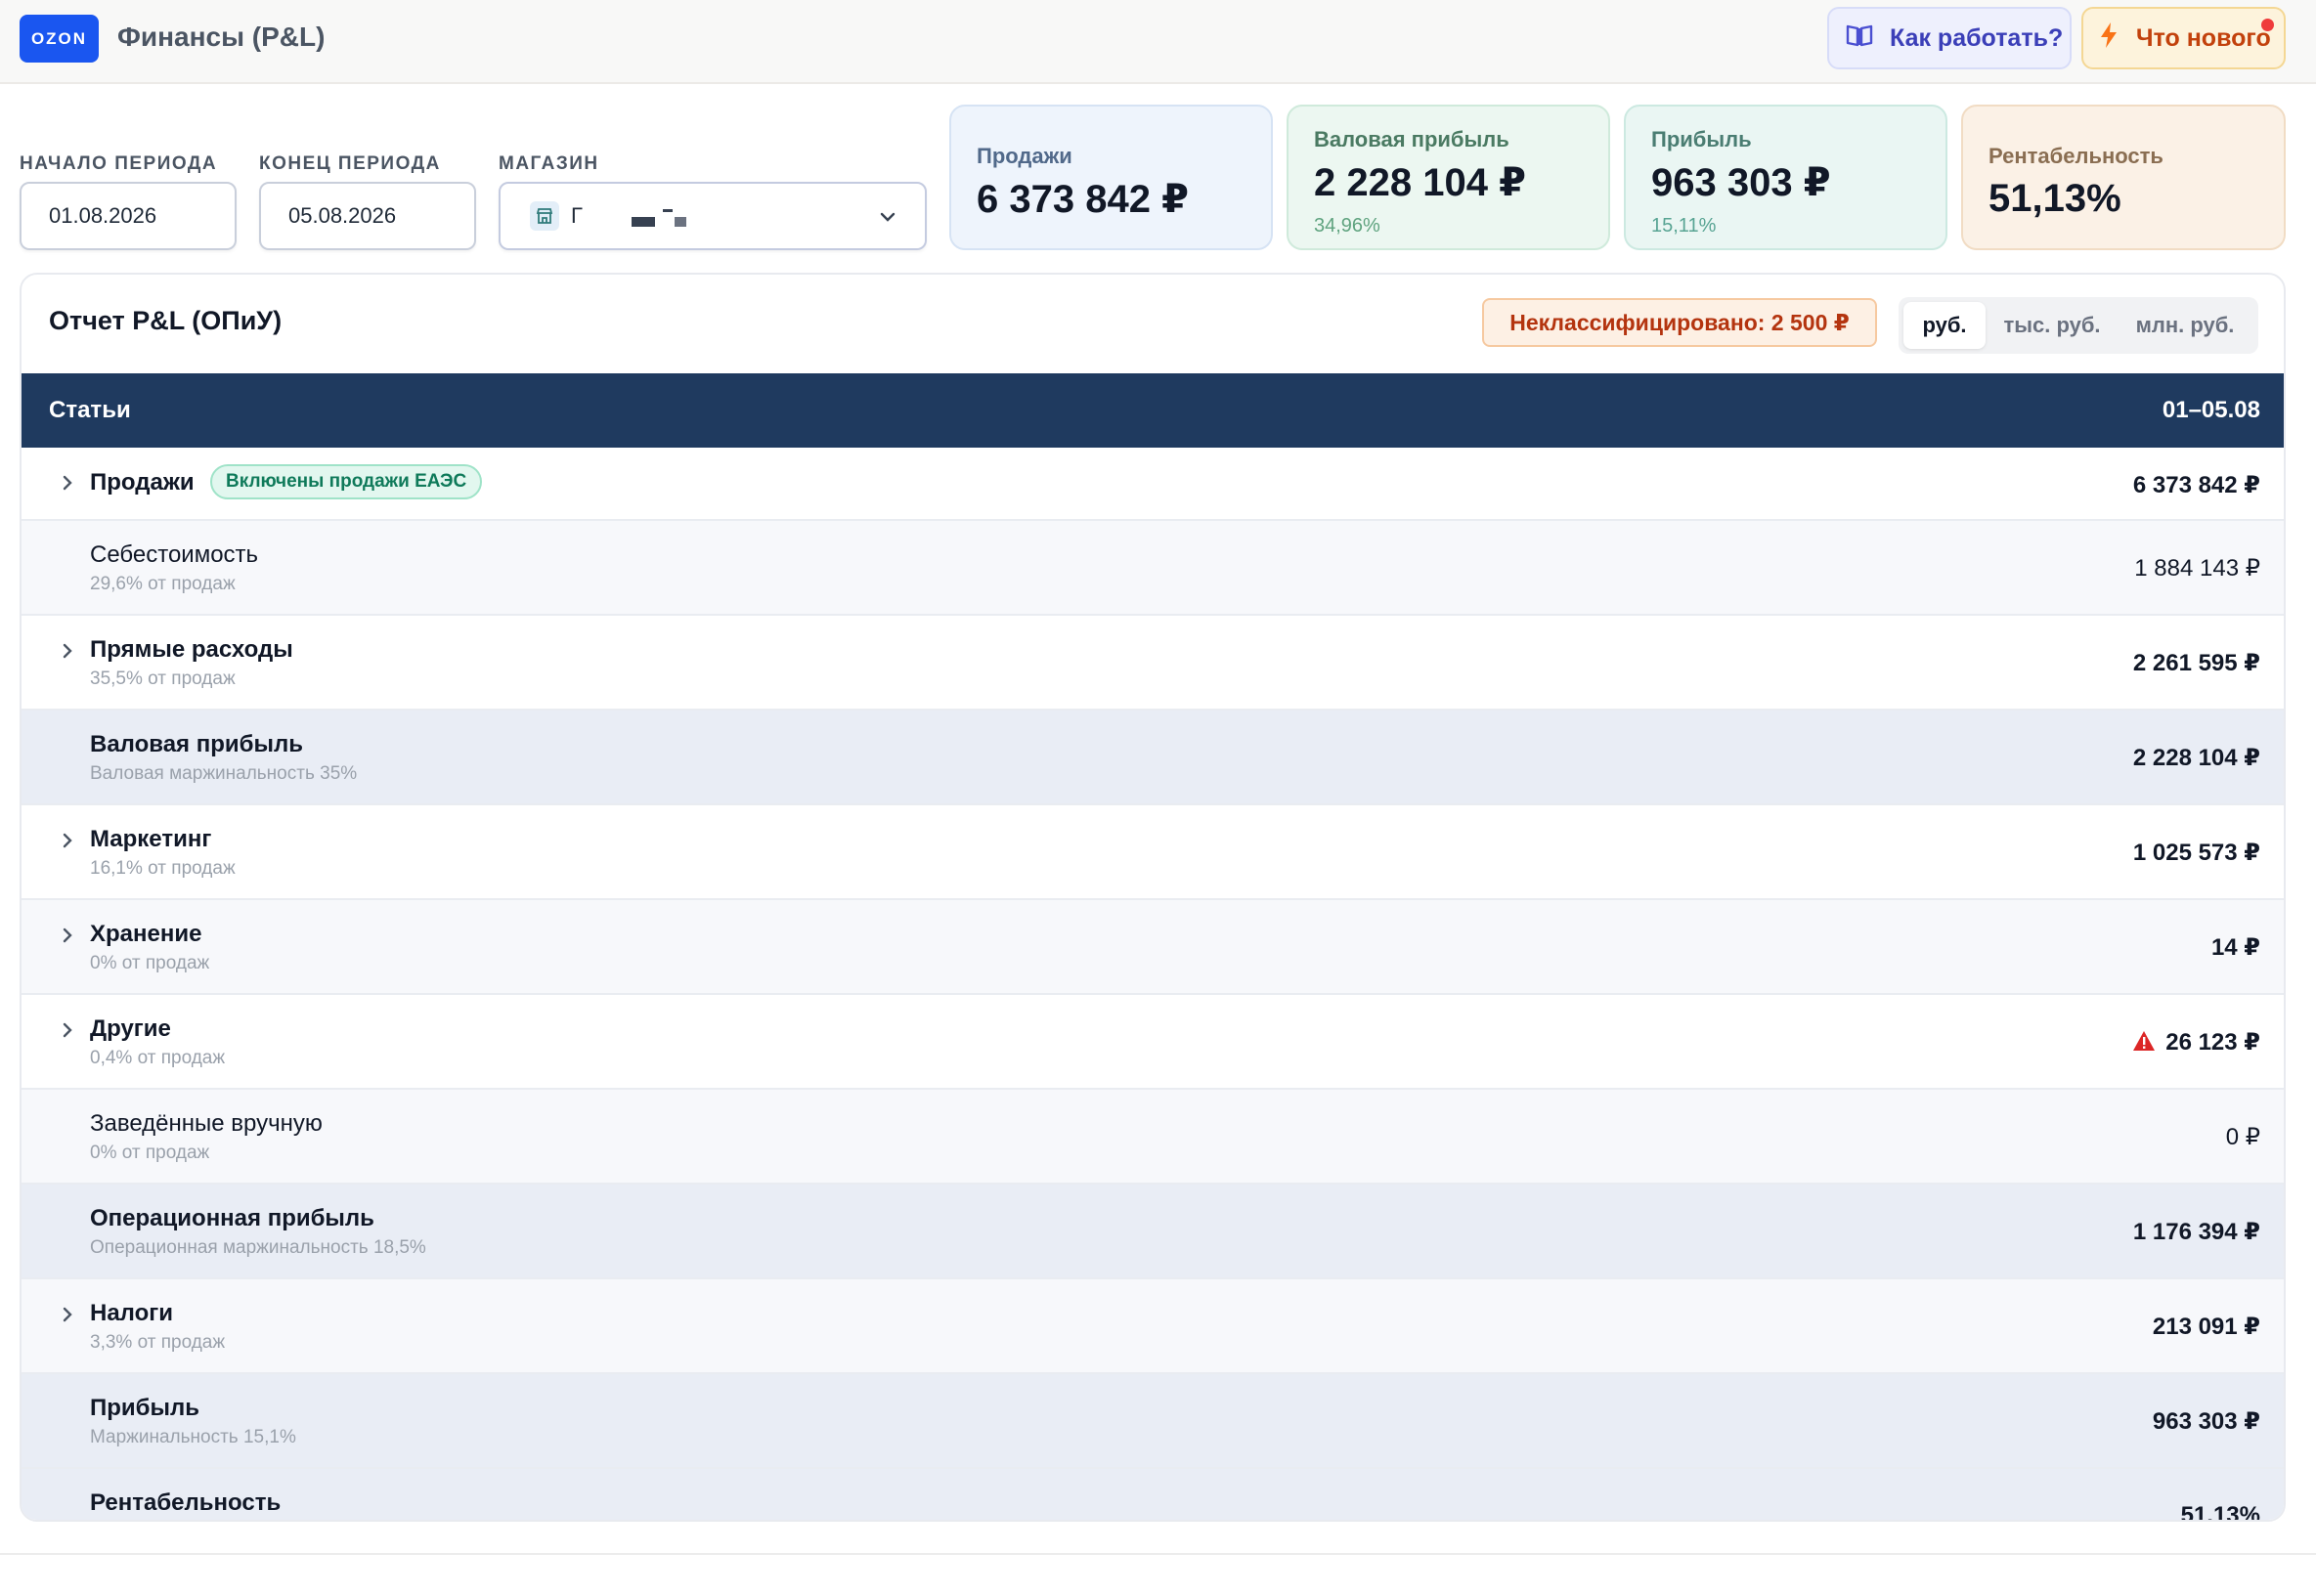  I want to click on kpi-sales-value: 6 373 842 ₽, so click(1083, 199).